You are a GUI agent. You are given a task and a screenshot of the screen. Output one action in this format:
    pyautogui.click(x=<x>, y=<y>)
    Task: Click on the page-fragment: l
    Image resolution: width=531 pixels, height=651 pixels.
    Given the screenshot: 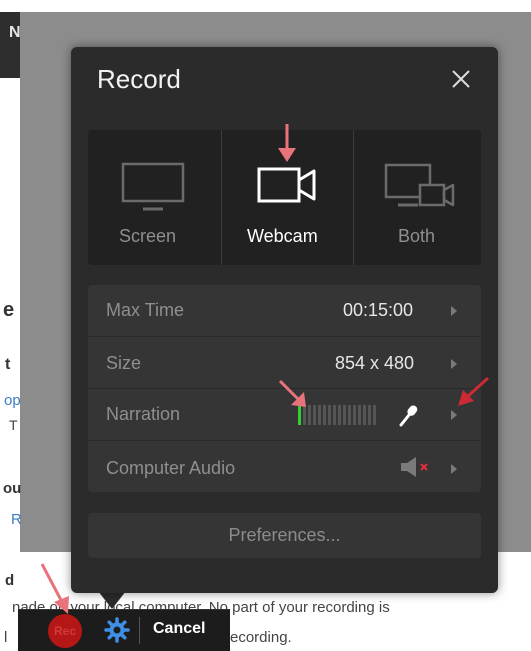 What is the action you would take?
    pyautogui.click(x=6, y=637)
    